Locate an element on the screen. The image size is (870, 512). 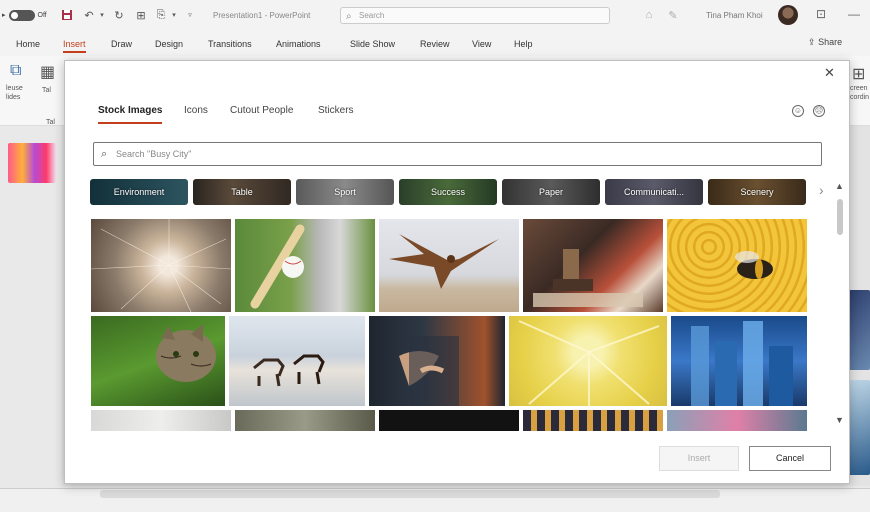
chip-paper: Paper is located at coordinates (551, 192).